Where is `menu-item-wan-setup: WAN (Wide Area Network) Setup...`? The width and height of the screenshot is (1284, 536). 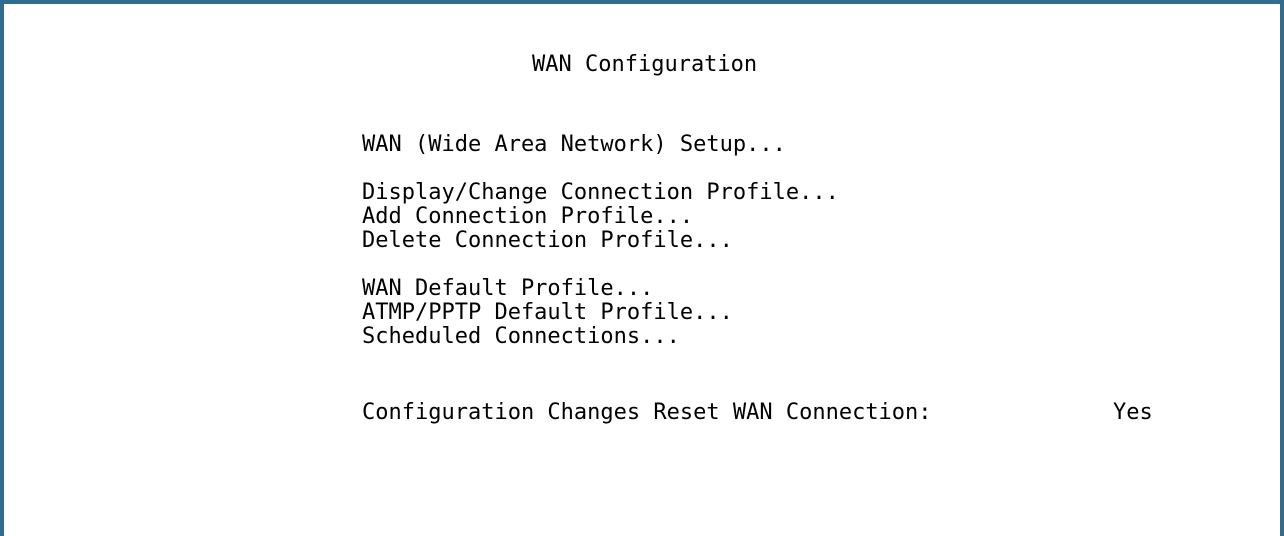 menu-item-wan-setup: WAN (Wide Area Network) Setup... is located at coordinates (574, 145).